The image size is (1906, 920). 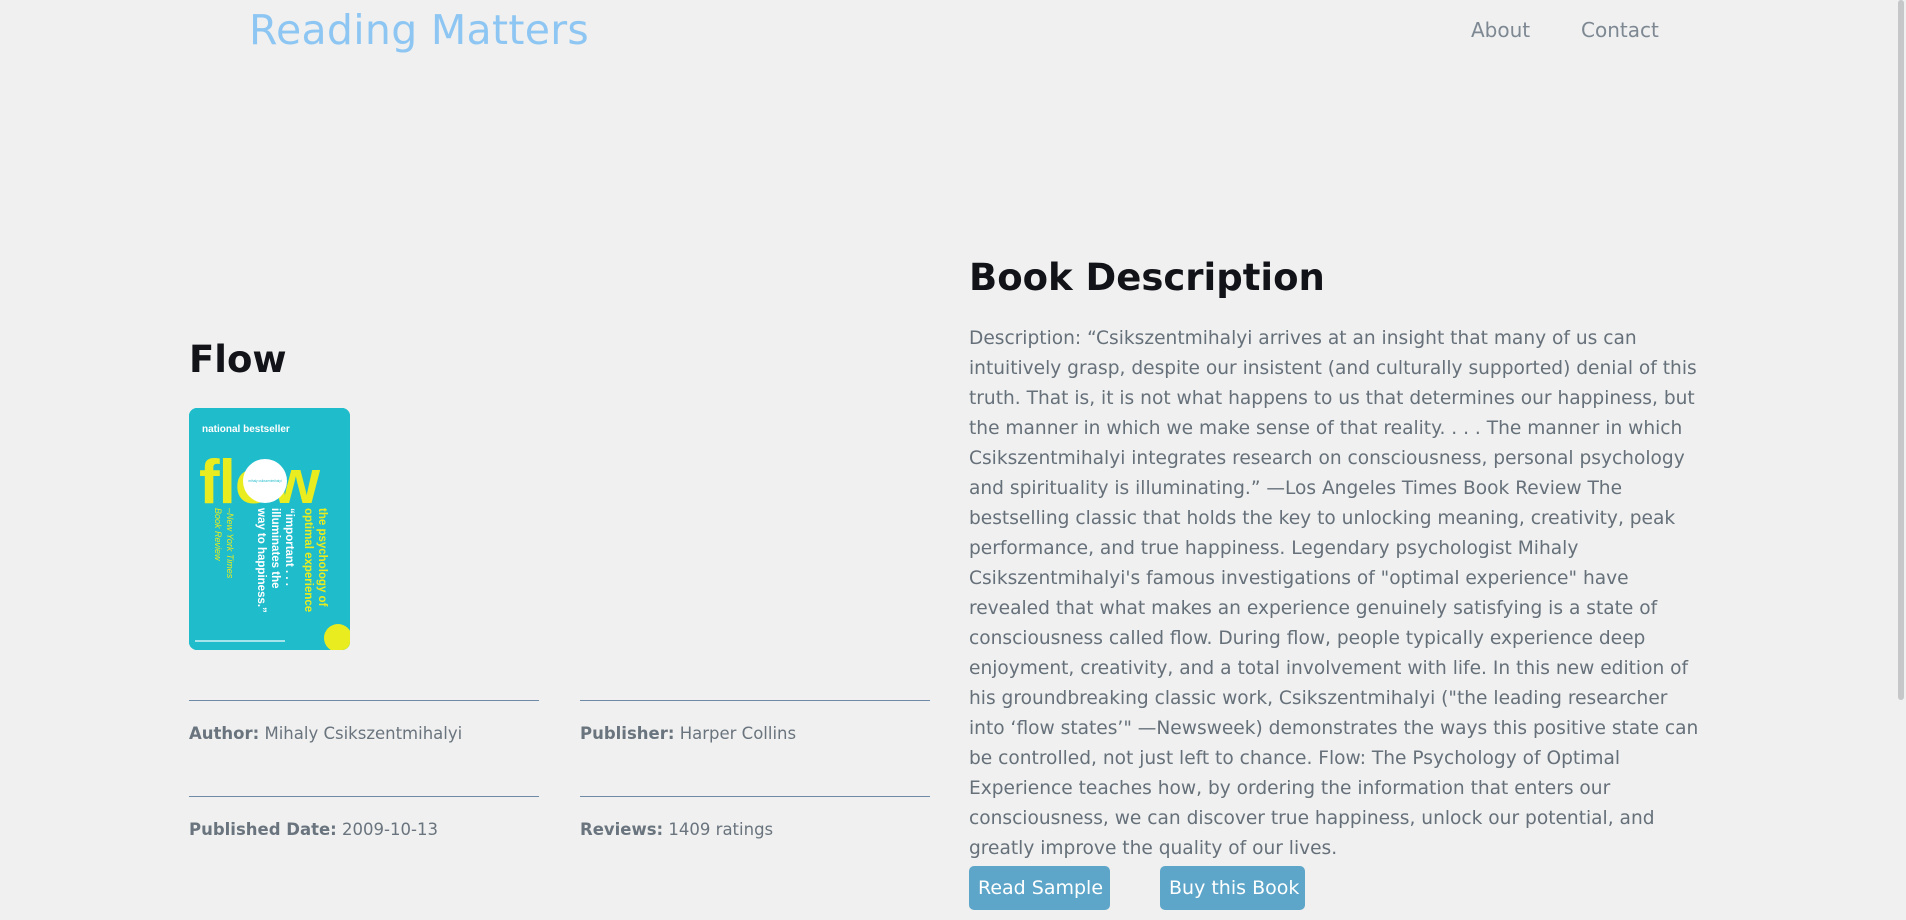 What do you see at coordinates (419, 30) in the screenshot?
I see `brand-logo: Reading Matters` at bounding box center [419, 30].